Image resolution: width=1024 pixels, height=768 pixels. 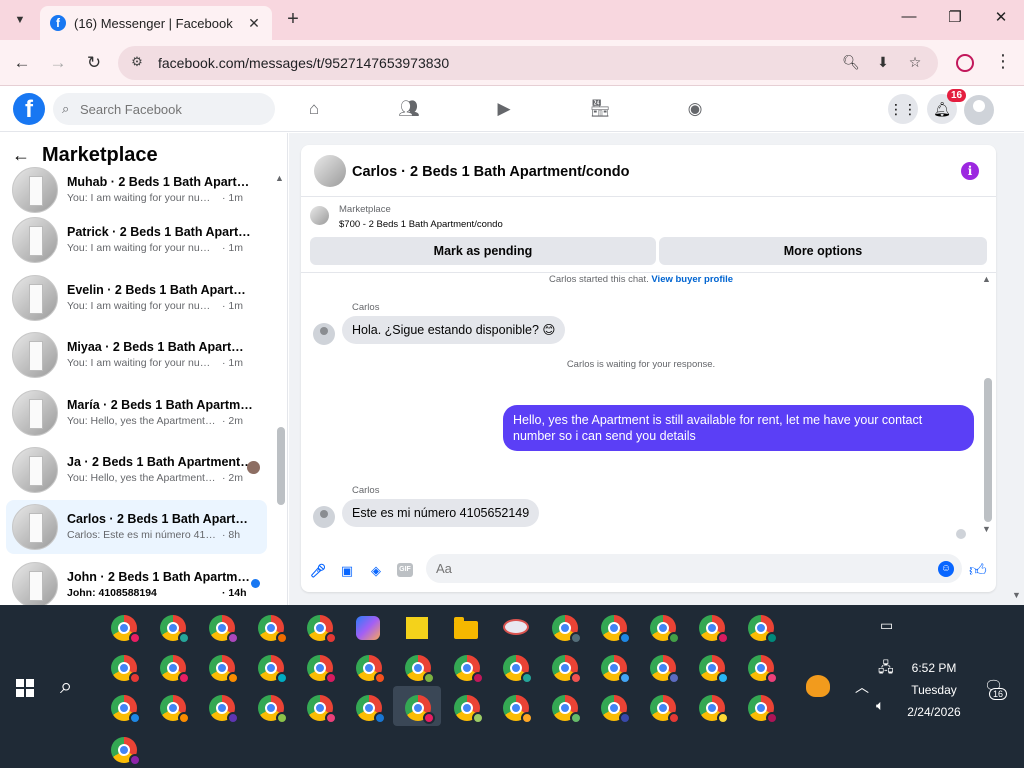 I want to click on chat-scrollbar, so click(x=988, y=450).